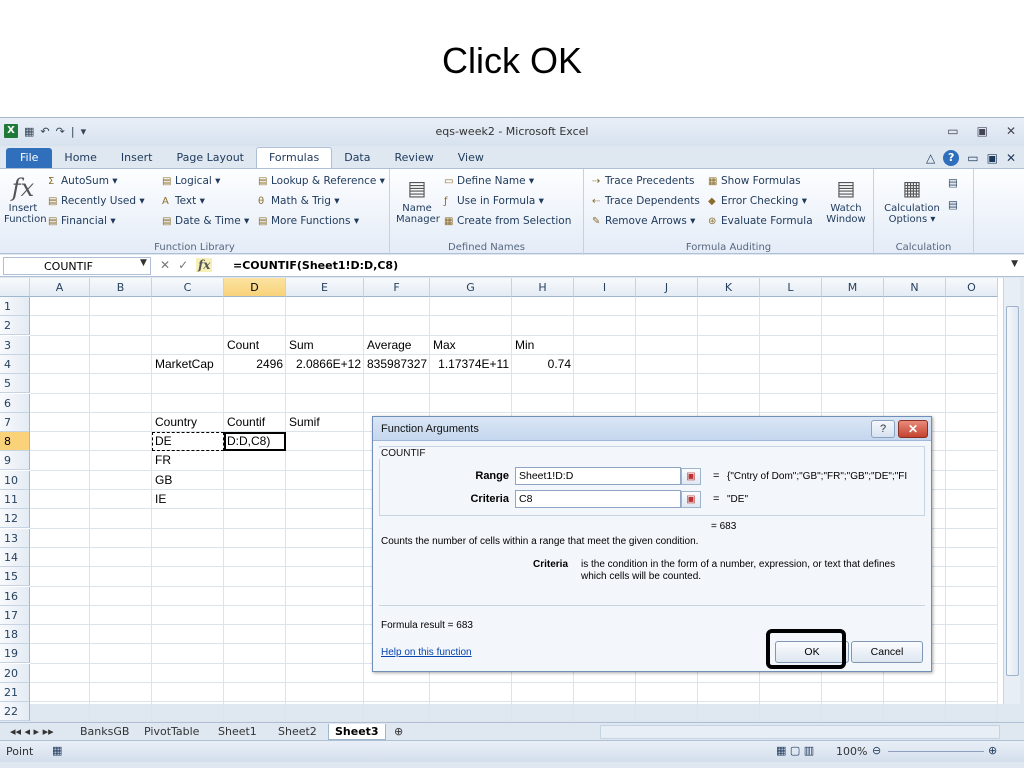 The height and width of the screenshot is (768, 1024). What do you see at coordinates (972, 287) in the screenshot?
I see `column-header-o: O` at bounding box center [972, 287].